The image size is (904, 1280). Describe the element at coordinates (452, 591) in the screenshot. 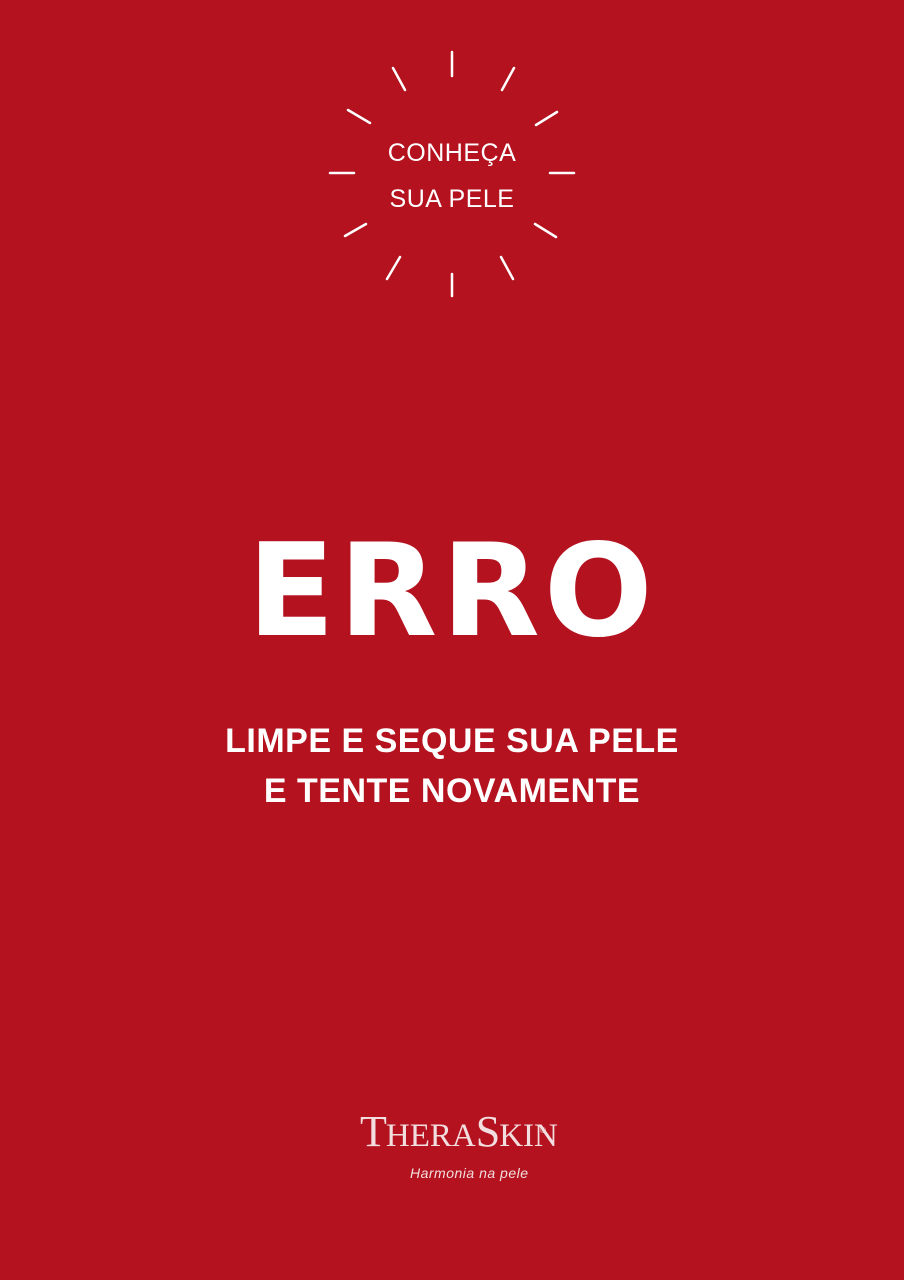

I see `error-title: ERRO` at that location.